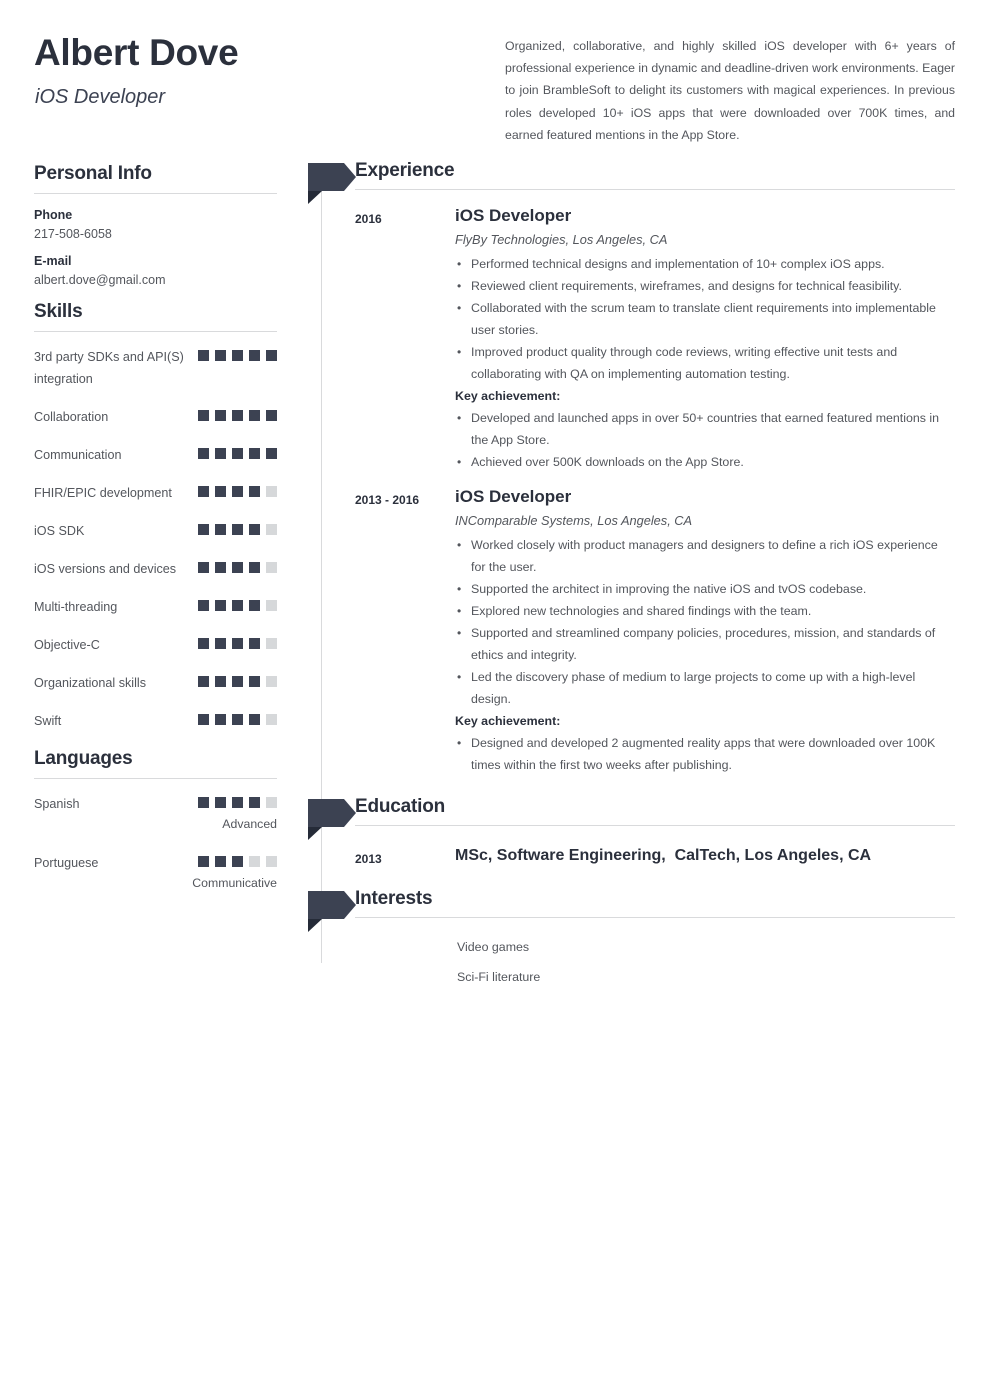 This screenshot has width=990, height=1400. What do you see at coordinates (83, 758) in the screenshot?
I see `languages-heading: Languages` at bounding box center [83, 758].